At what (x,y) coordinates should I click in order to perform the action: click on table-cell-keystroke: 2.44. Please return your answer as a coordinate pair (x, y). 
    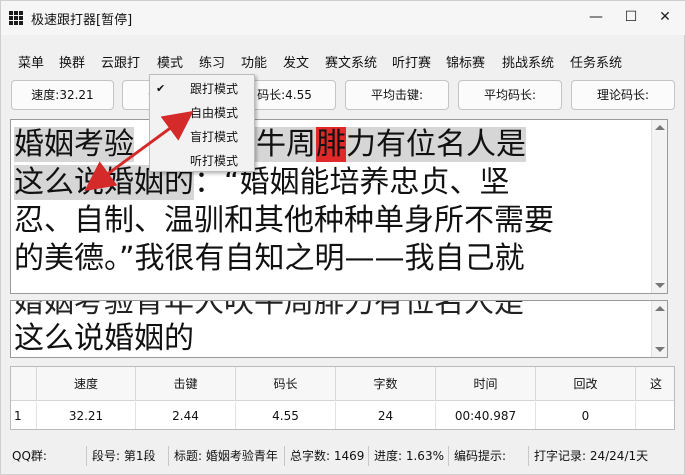
    Looking at the image, I should click on (186, 415).